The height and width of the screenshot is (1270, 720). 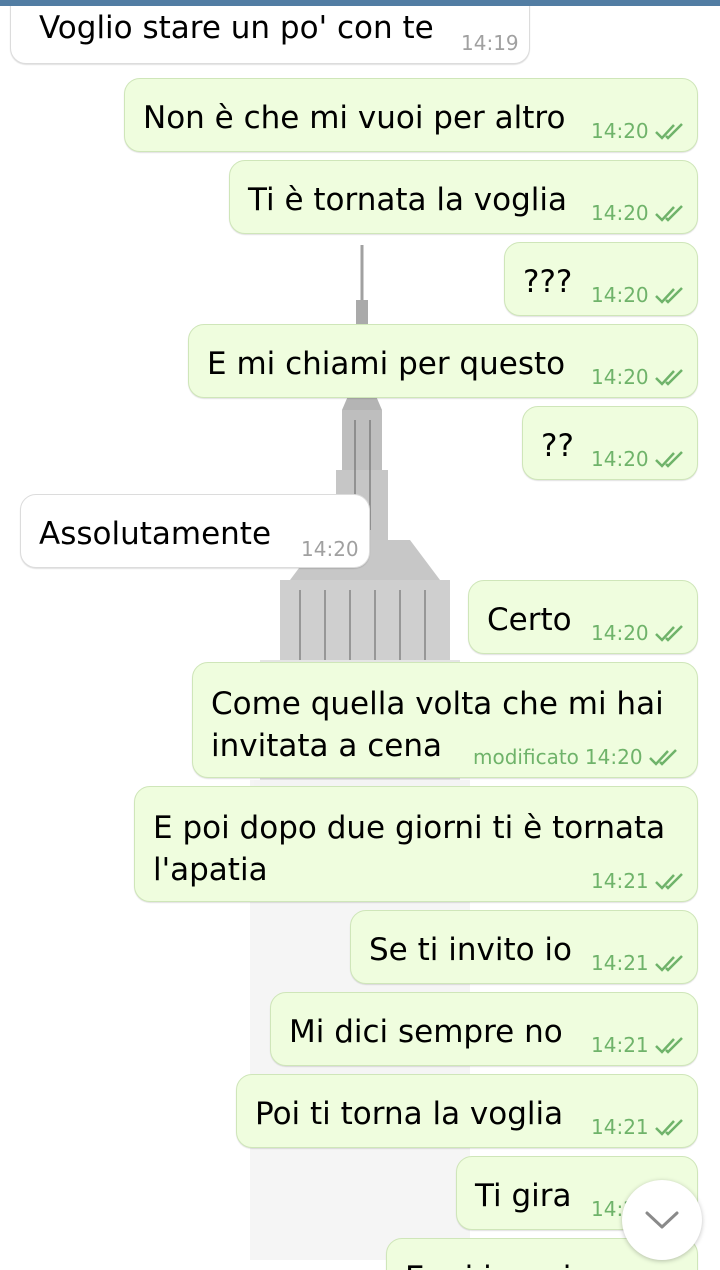 What do you see at coordinates (526, 757) in the screenshot?
I see `message-edited-label: modificato` at bounding box center [526, 757].